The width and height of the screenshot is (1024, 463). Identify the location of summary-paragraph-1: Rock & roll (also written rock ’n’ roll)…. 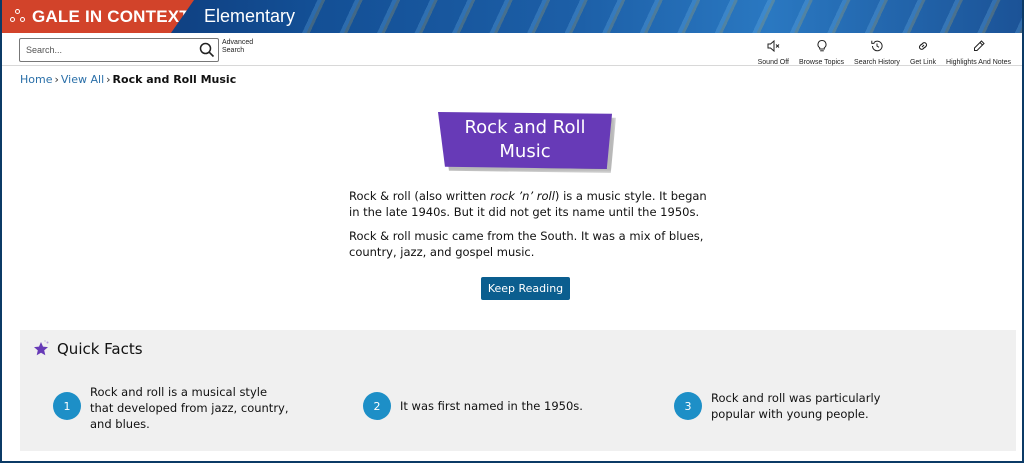
(529, 204).